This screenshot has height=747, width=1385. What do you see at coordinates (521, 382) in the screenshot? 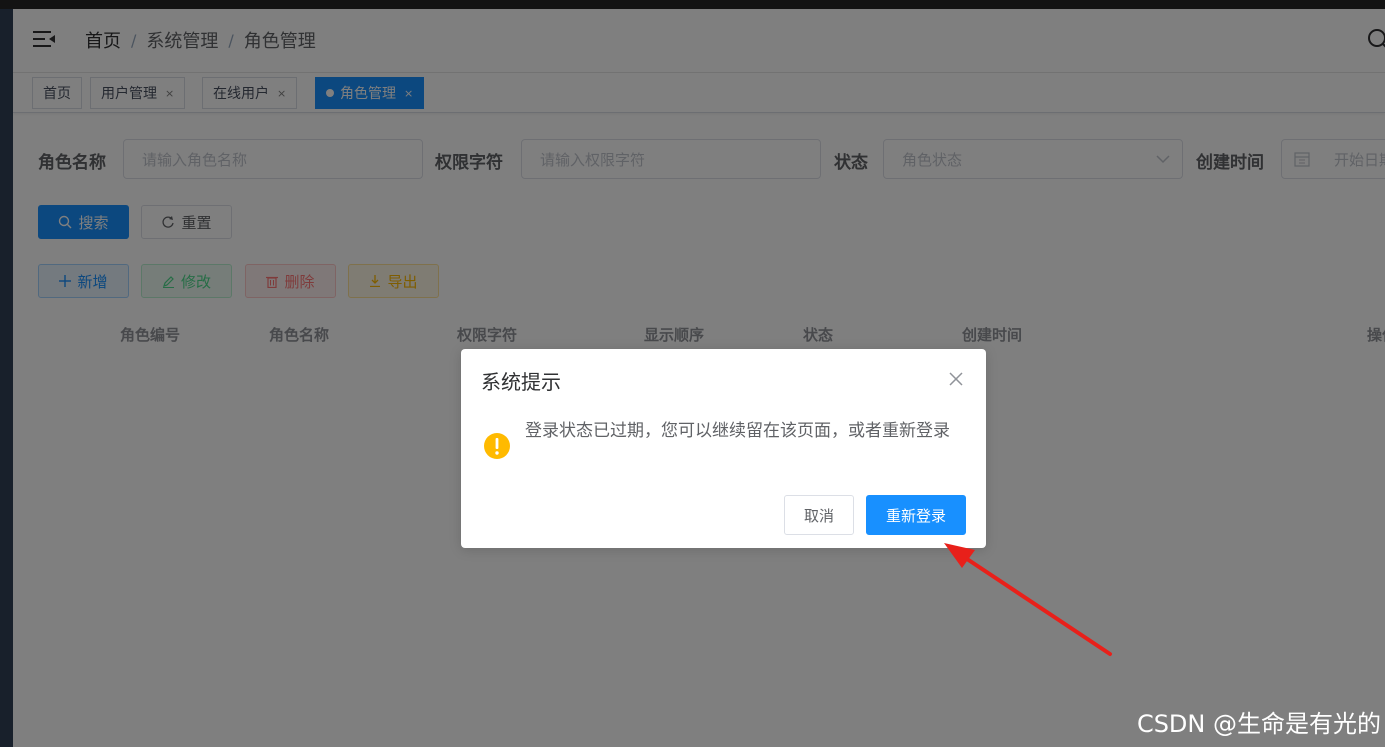
I see `dialog-title: 系统提示` at bounding box center [521, 382].